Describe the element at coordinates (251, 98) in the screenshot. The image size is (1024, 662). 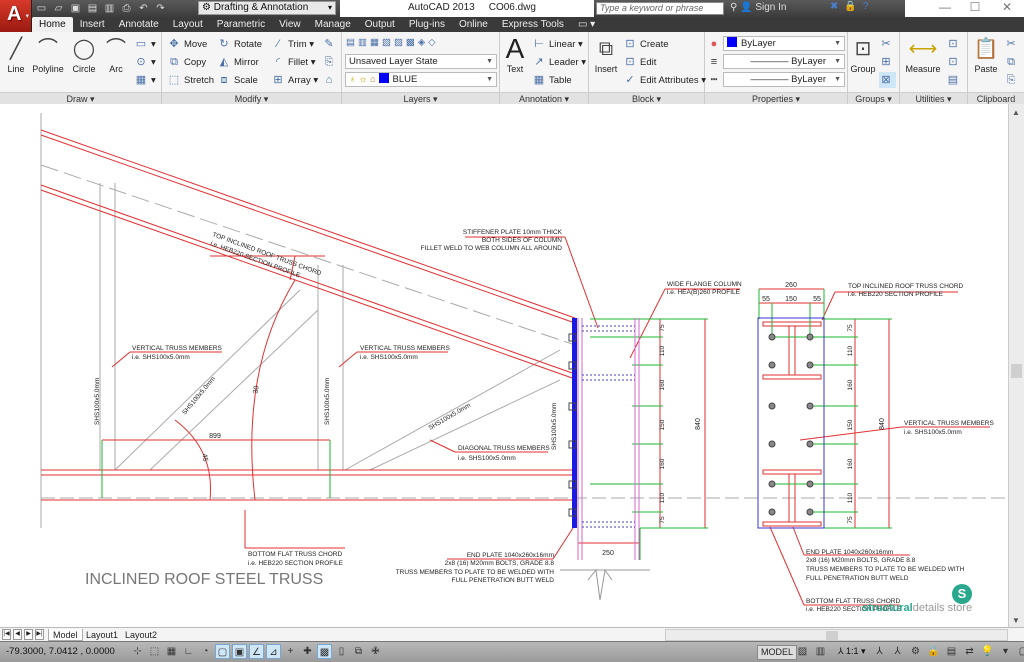
I see `modify-panel-title: Modify ▾` at that location.